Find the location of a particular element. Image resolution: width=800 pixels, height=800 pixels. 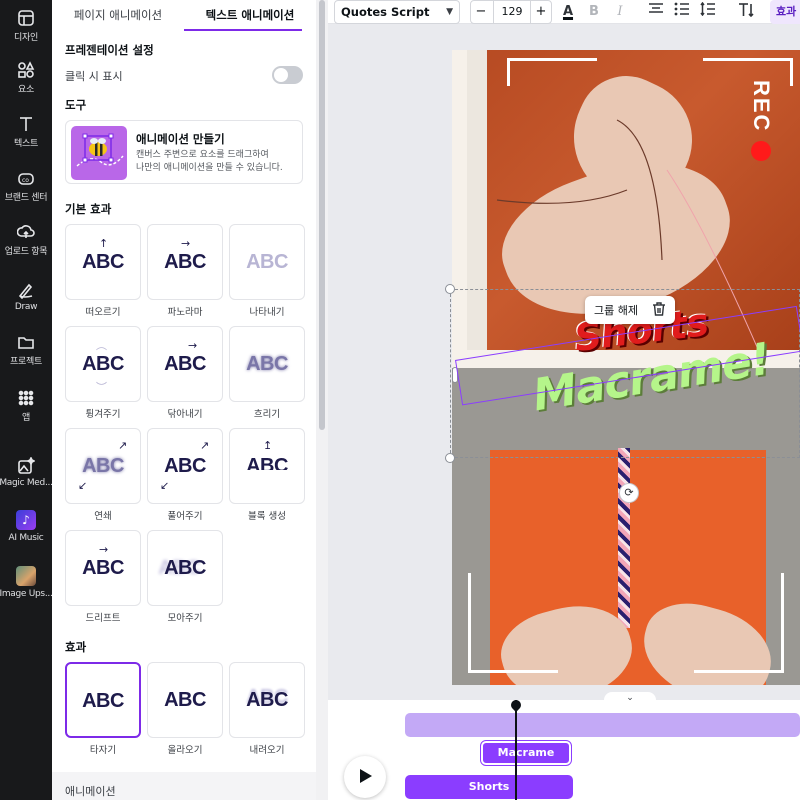

timeline-clip-macrame: Macrame is located at coordinates (526, 753).